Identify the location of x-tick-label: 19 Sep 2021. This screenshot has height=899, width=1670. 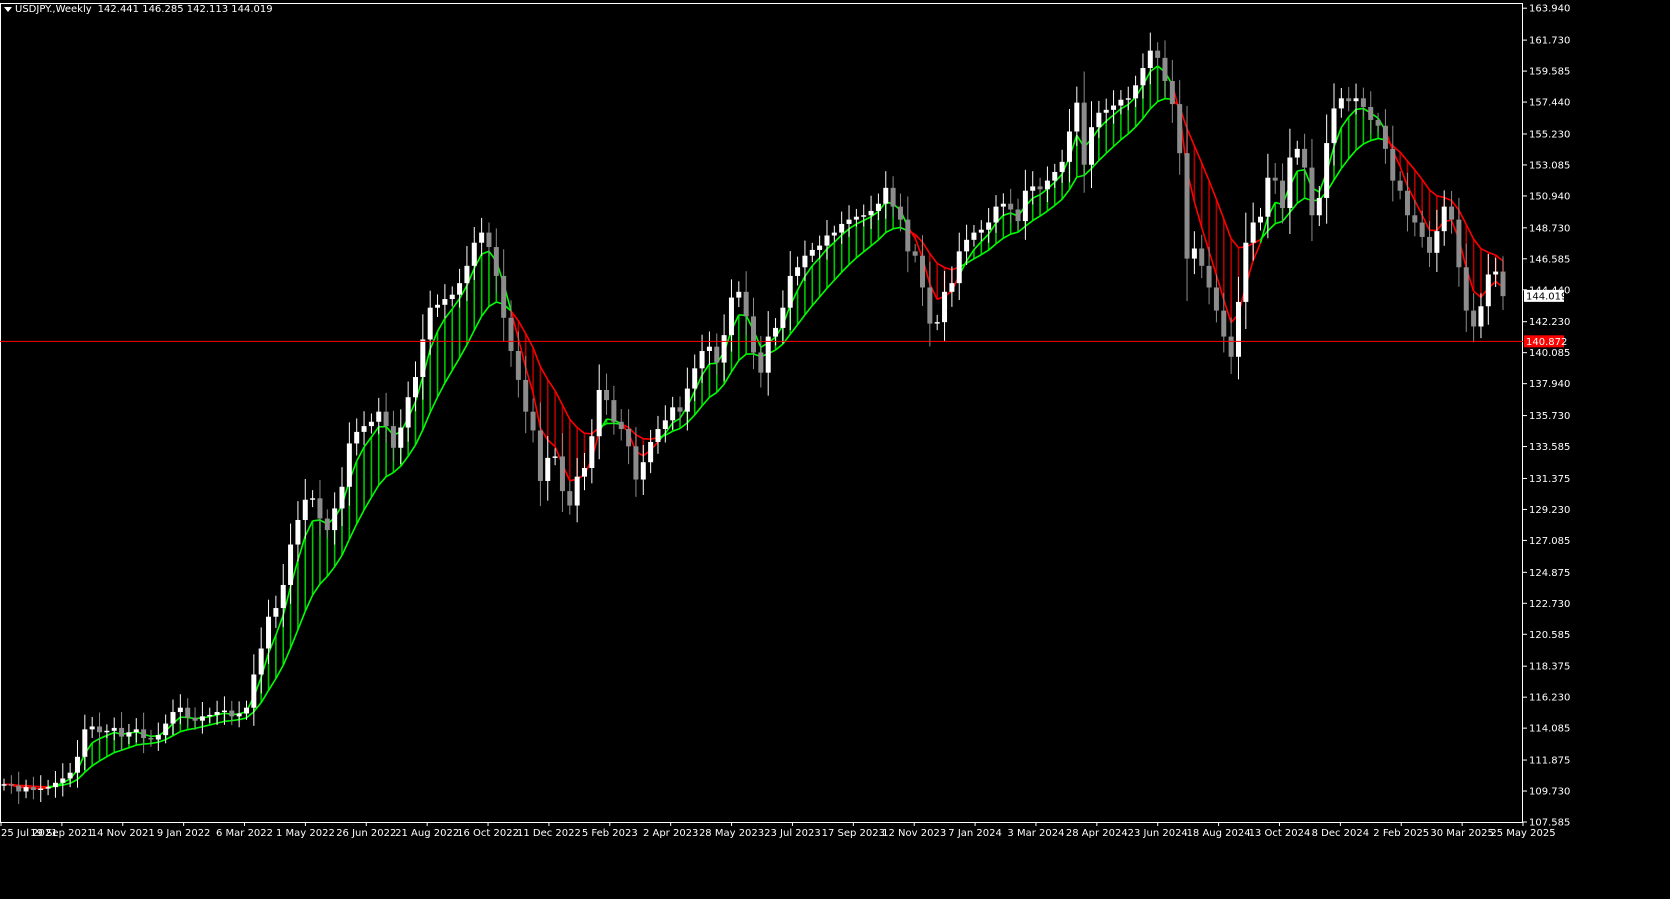
(61, 833).